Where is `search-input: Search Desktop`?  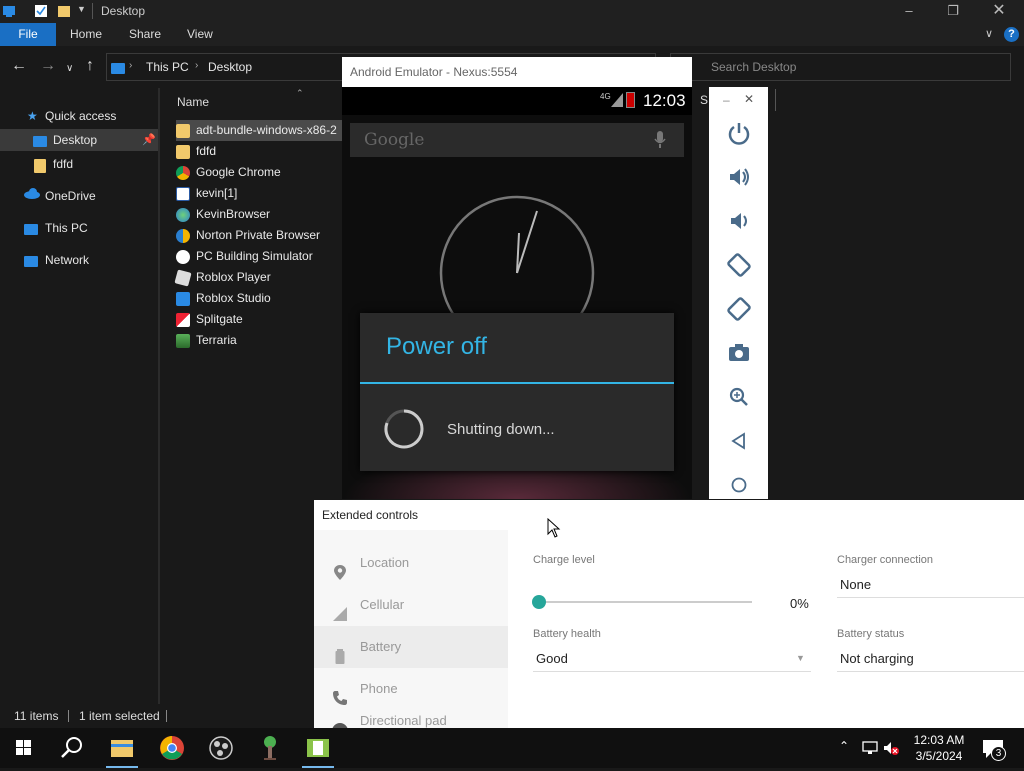 search-input: Search Desktop is located at coordinates (753, 67).